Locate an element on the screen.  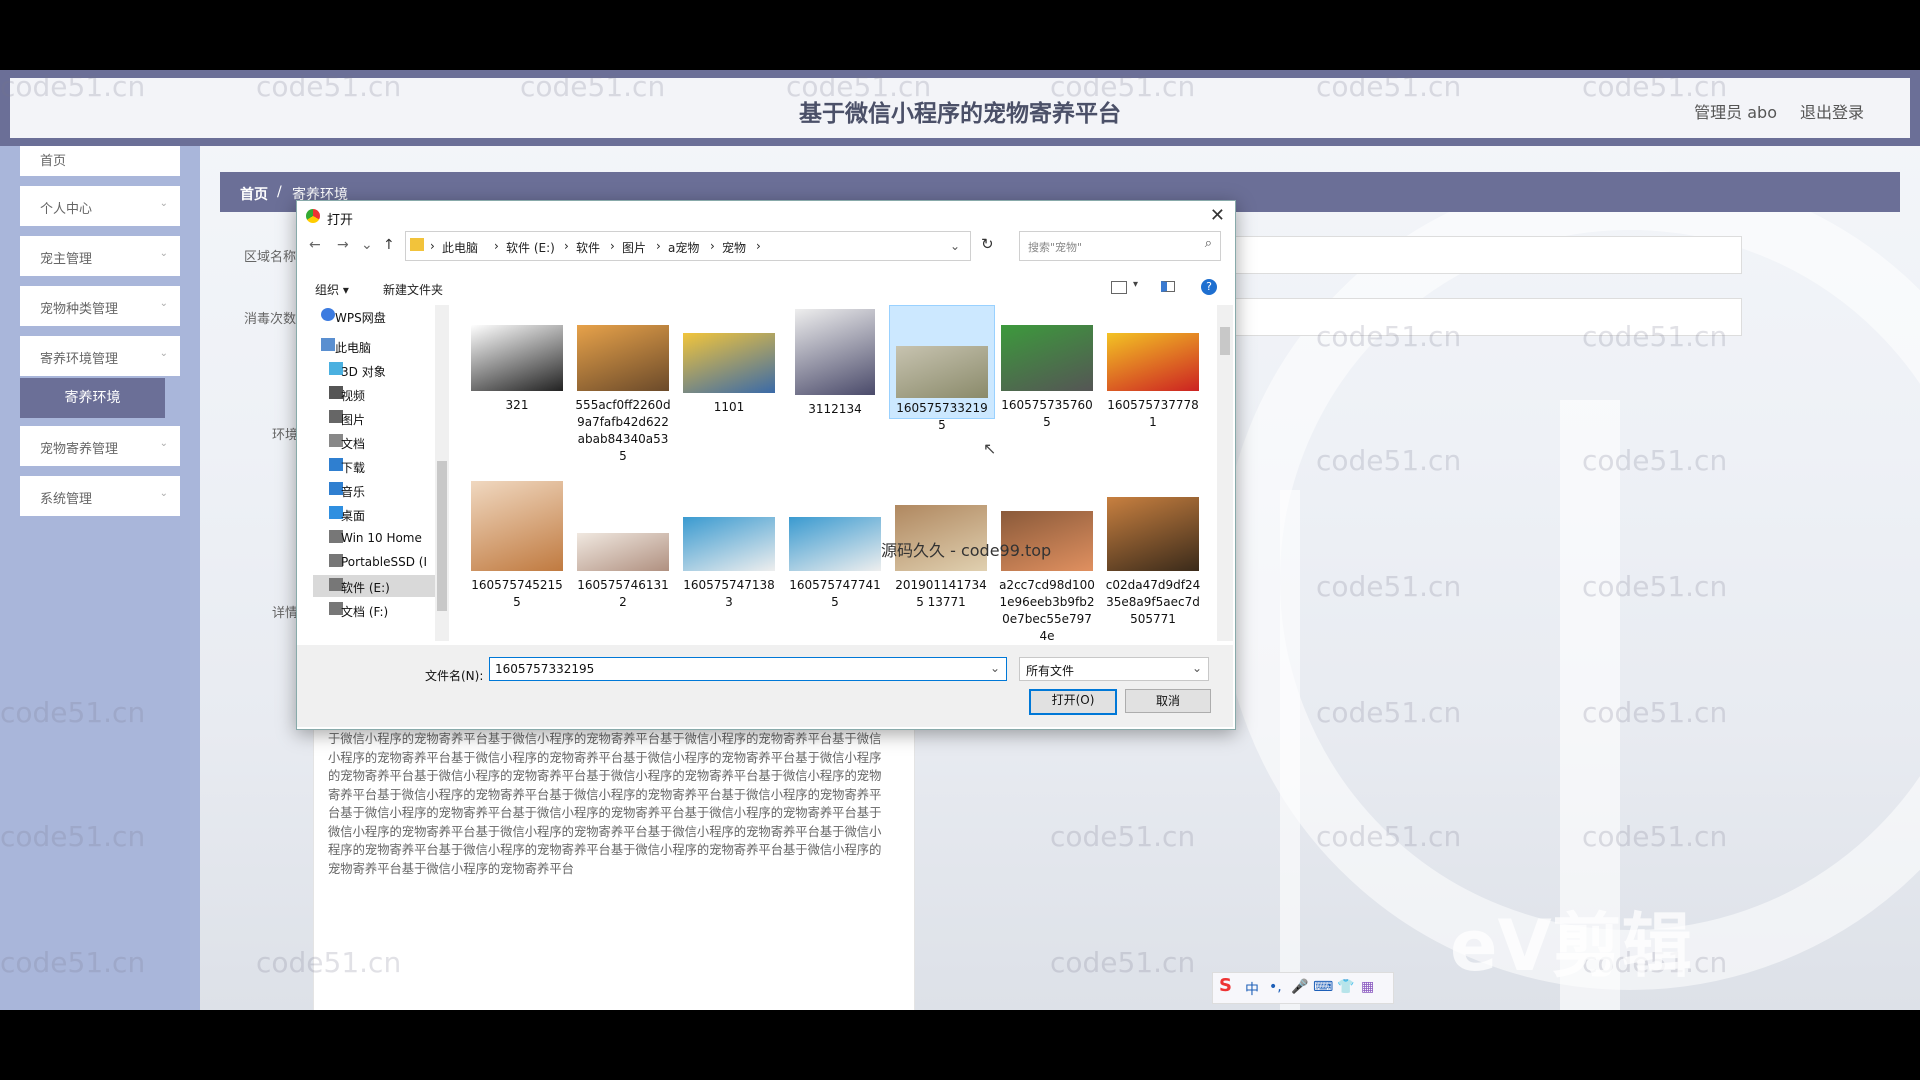
open-button: 打开(O) is located at coordinates (1073, 702).